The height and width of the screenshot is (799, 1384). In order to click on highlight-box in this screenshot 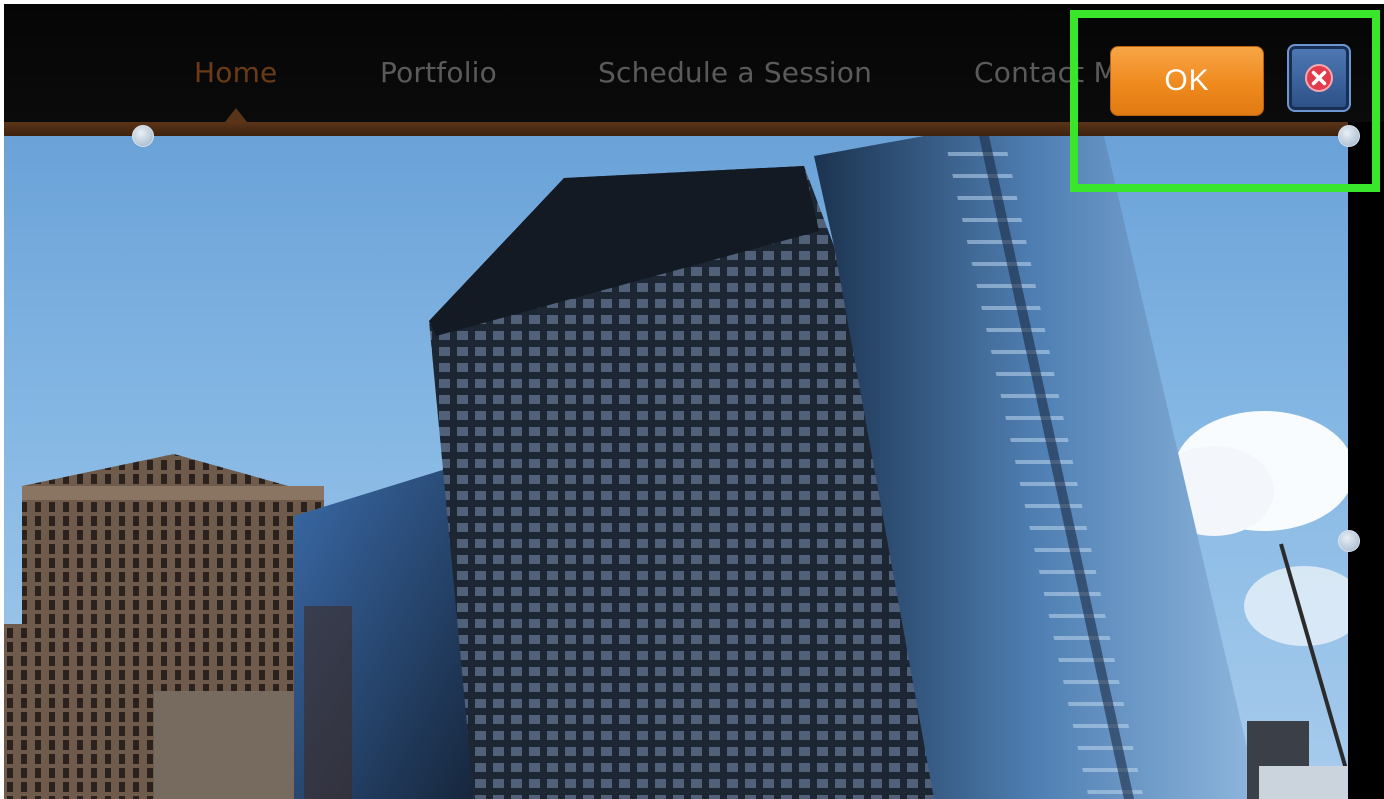, I will do `click(1225, 101)`.